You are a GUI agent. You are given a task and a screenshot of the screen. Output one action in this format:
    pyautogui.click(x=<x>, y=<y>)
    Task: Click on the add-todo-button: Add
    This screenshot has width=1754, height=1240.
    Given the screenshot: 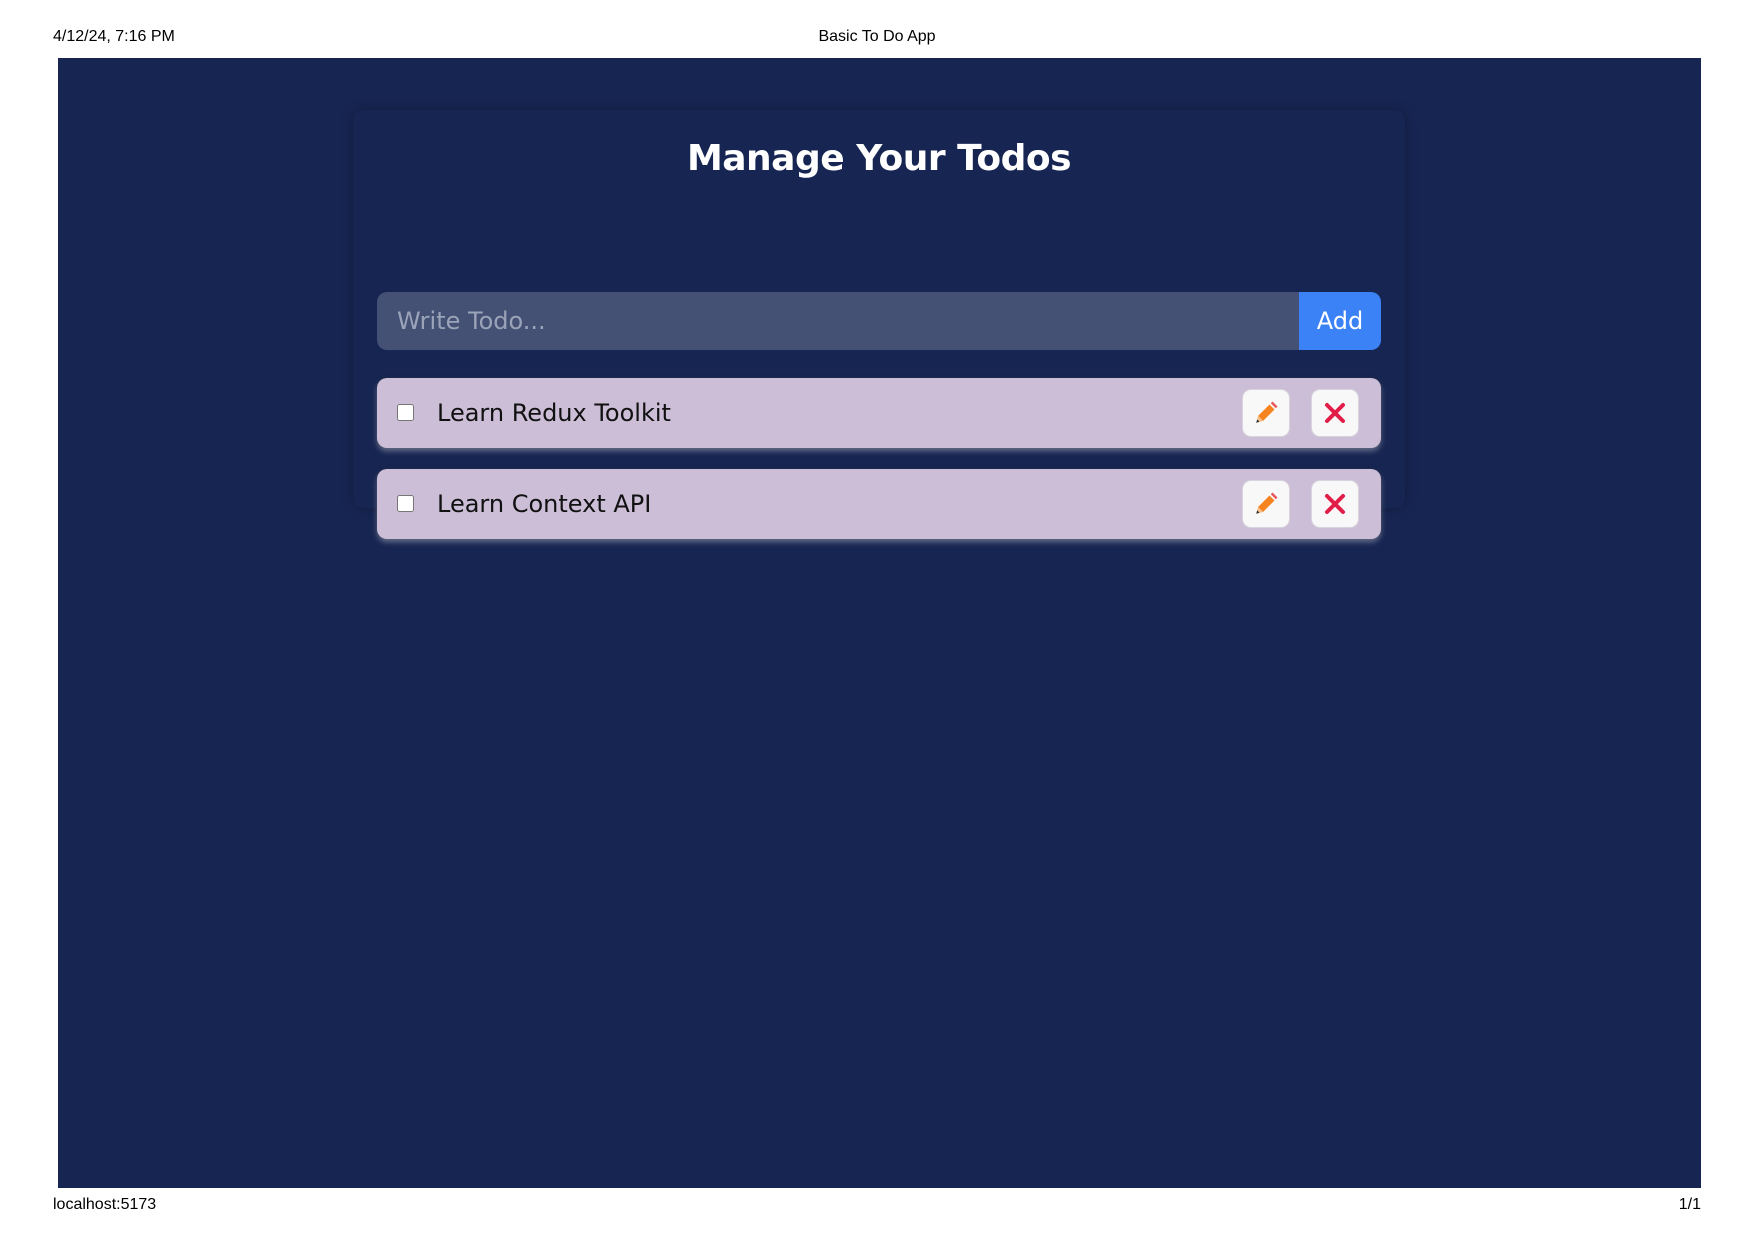 What is the action you would take?
    pyautogui.click(x=1340, y=321)
    